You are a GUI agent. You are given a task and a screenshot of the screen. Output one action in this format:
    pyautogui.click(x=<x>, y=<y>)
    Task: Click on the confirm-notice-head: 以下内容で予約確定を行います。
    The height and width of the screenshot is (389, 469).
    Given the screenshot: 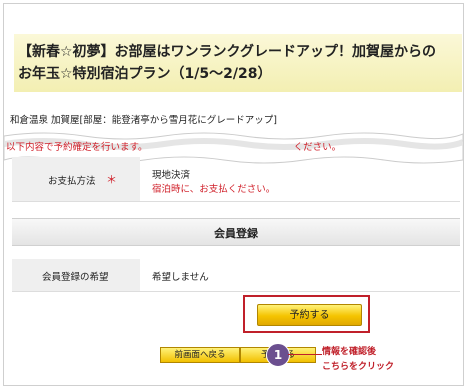 What is the action you would take?
    pyautogui.click(x=77, y=147)
    